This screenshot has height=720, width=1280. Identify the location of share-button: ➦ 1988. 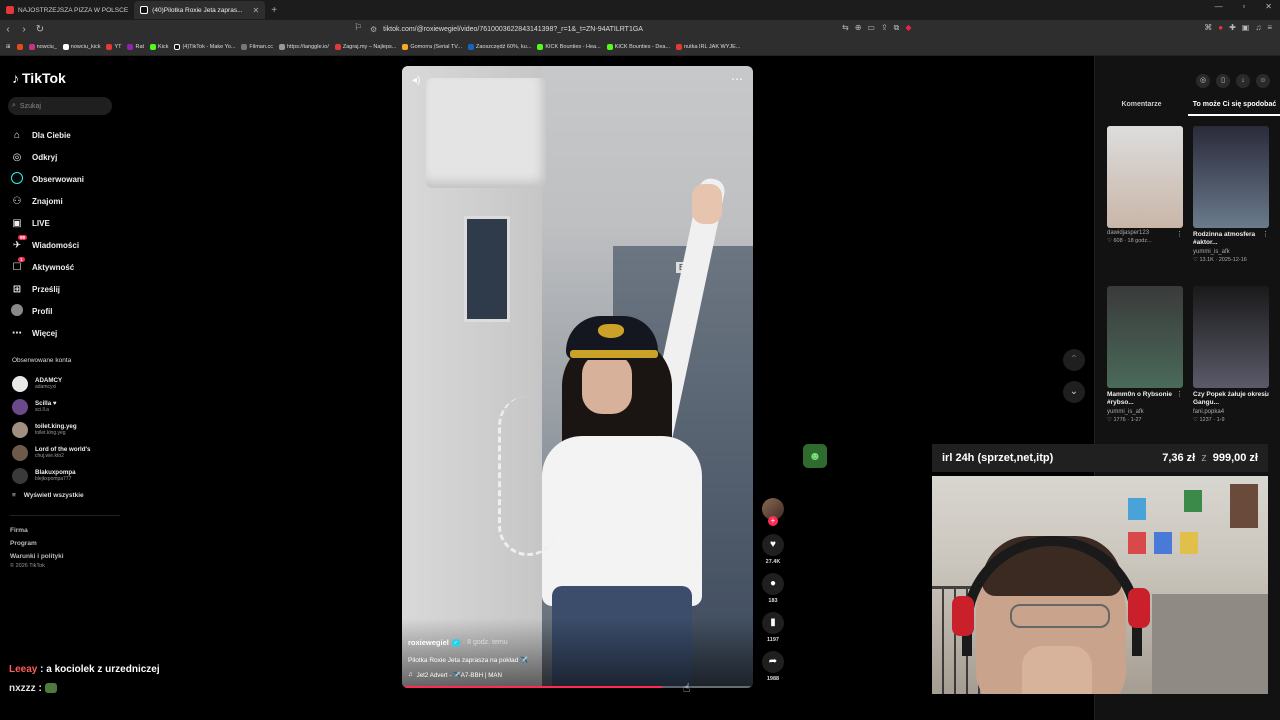
(773, 666).